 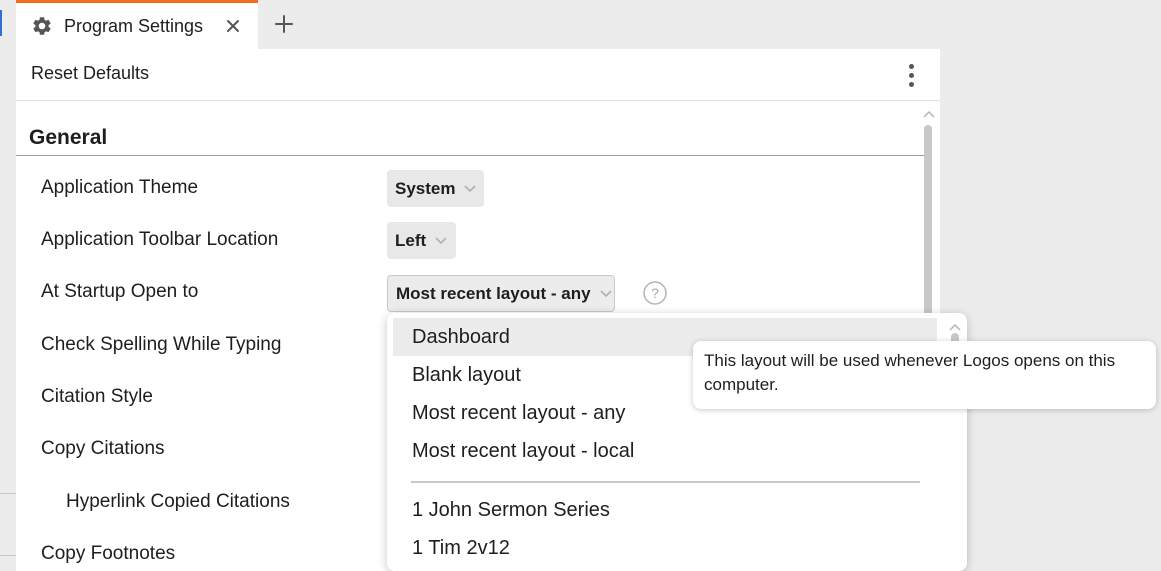 What do you see at coordinates (1, 23) in the screenshot?
I see `adjacent-window-edge` at bounding box center [1, 23].